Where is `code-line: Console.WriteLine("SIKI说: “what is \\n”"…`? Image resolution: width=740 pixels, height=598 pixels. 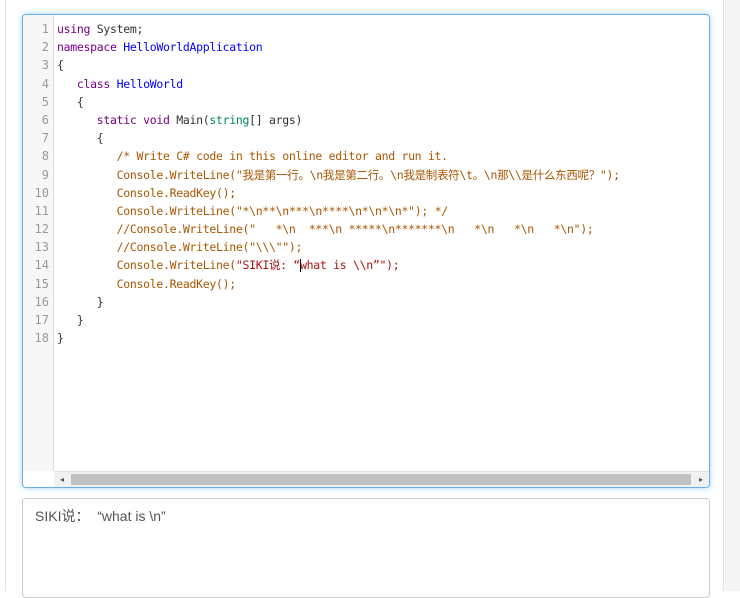 code-line: Console.WriteLine("SIKI说: “what is \\n”"… is located at coordinates (383, 265).